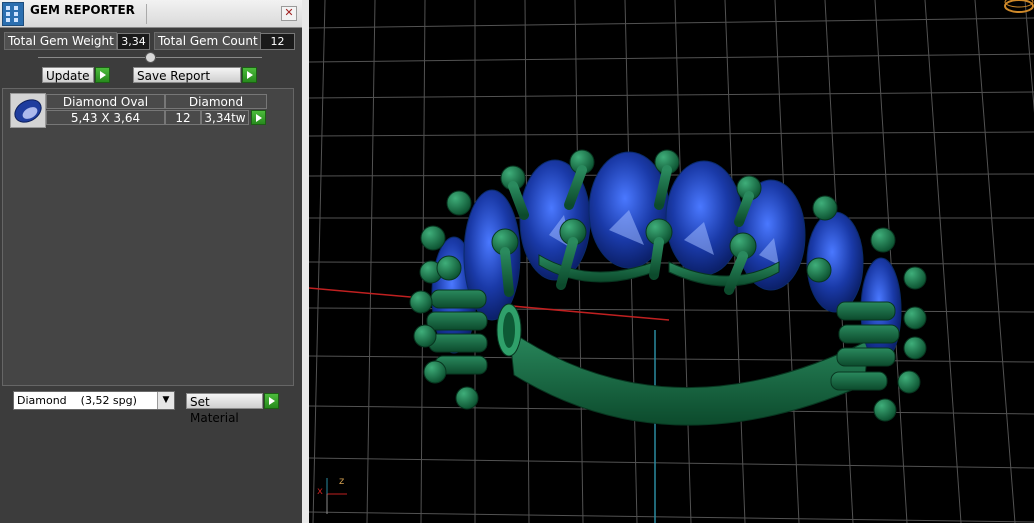 This screenshot has height=523, width=1034. I want to click on gem-reporter-icon, so click(13, 14).